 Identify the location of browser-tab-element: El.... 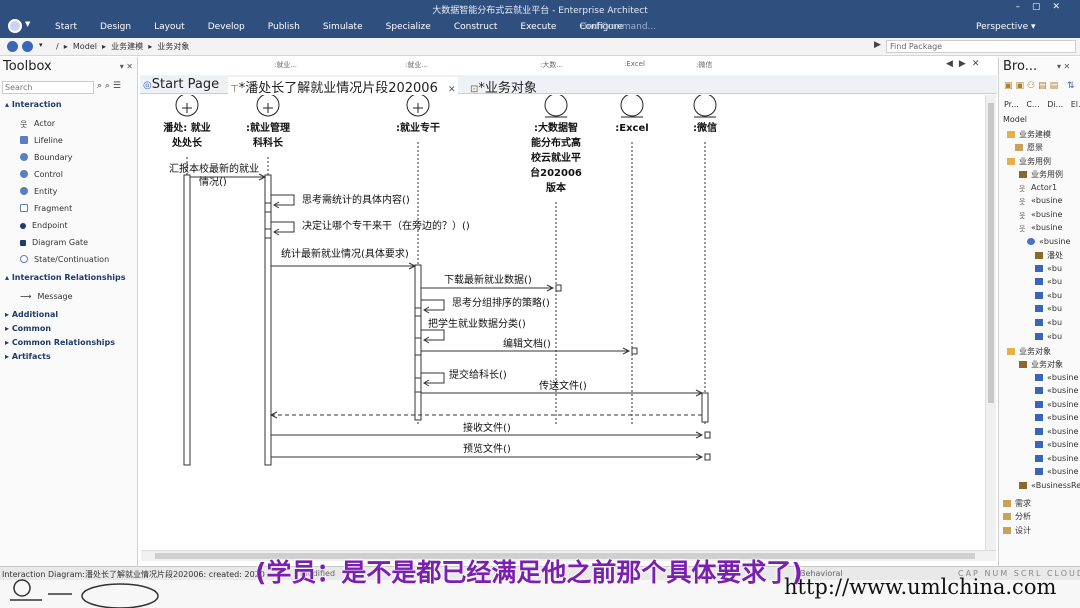
(1075, 104).